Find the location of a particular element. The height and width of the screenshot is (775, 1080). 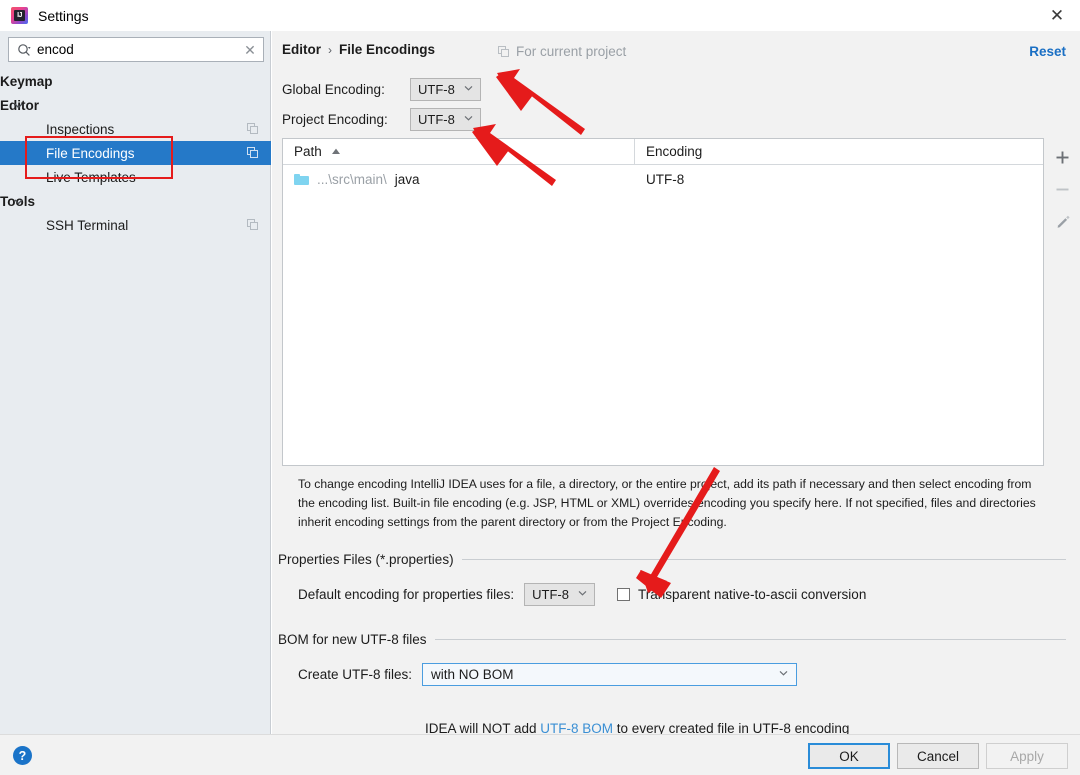

transparent-native-to-ascii-checkbox is located at coordinates (623, 594).